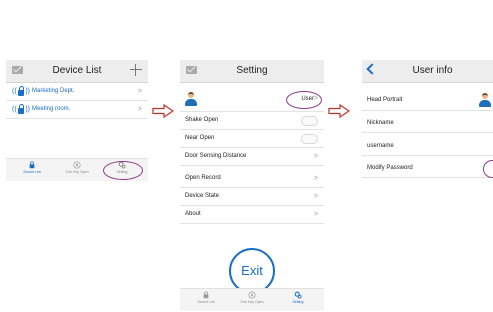 The height and width of the screenshot is (312, 493). I want to click on tab-setting: Setting, so click(298, 297).